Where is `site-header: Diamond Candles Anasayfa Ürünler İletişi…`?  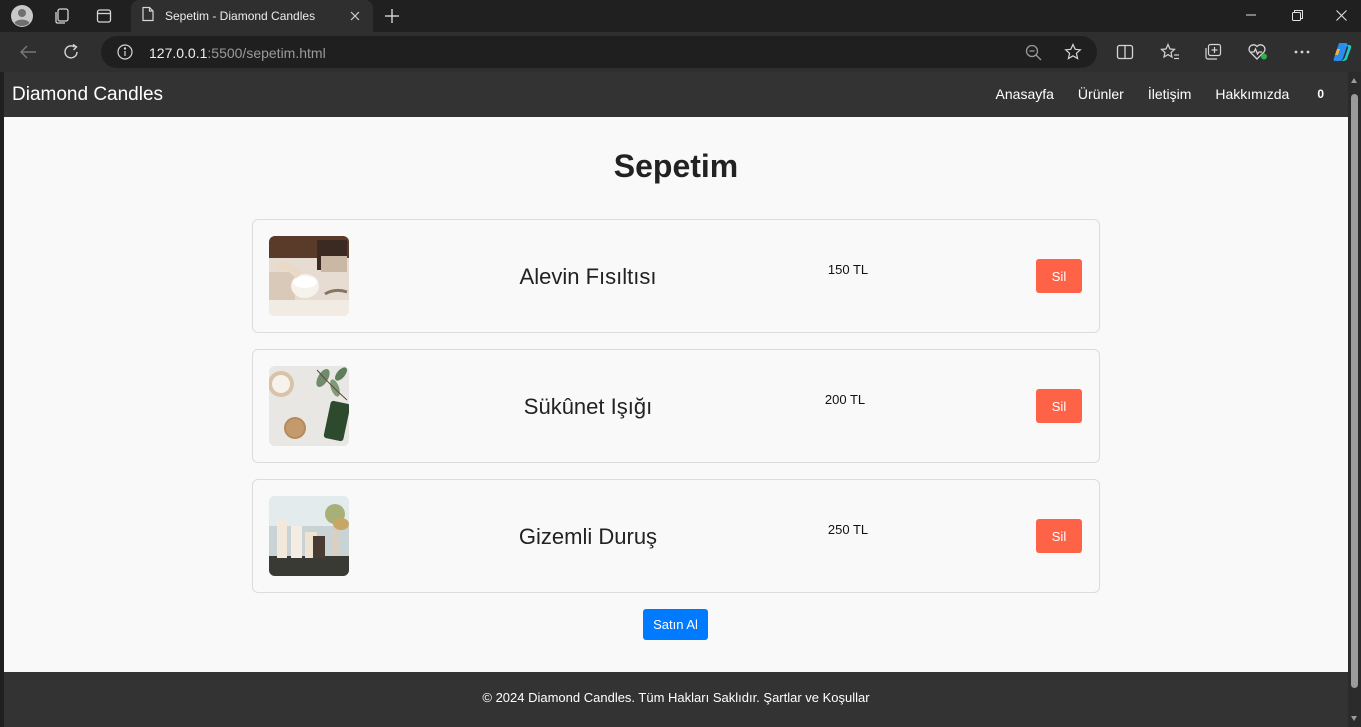
site-header: Diamond Candles Anasayfa Ürünler İletişi… is located at coordinates (676, 94).